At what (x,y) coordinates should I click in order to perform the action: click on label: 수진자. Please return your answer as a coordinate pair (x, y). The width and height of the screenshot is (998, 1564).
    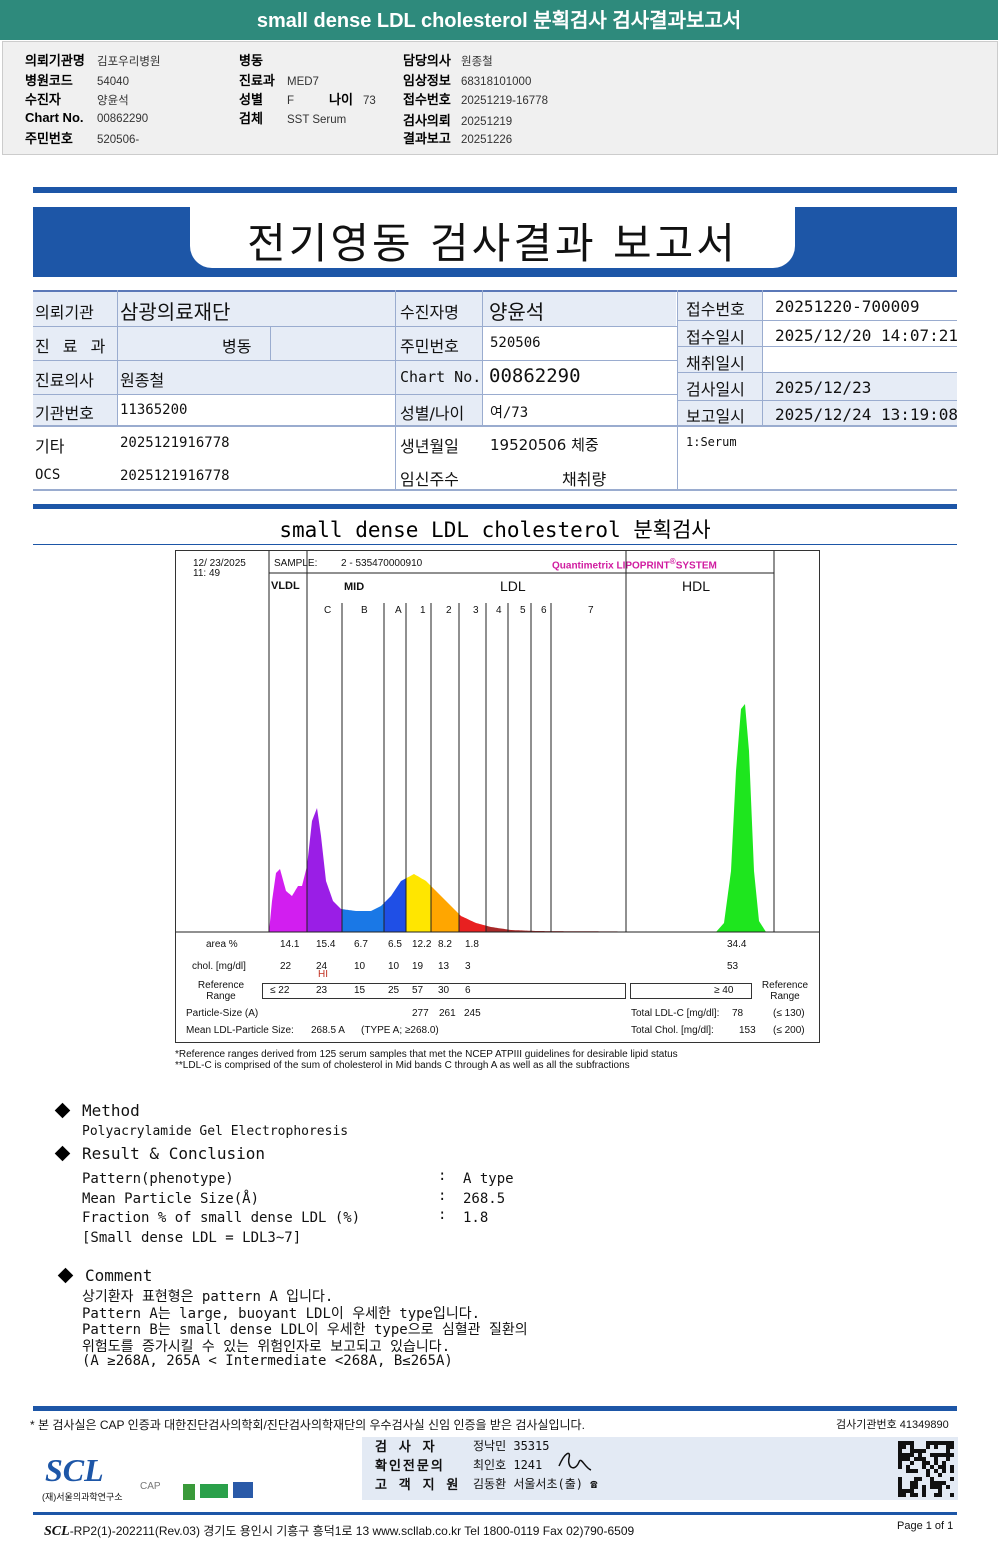
    Looking at the image, I should click on (43, 99).